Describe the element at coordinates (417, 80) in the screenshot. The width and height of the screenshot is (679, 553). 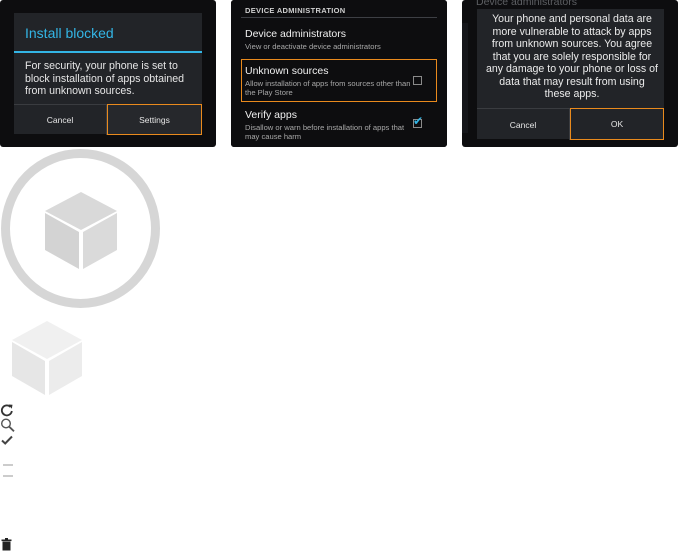
I see `unknown-sources-checkbox` at that location.